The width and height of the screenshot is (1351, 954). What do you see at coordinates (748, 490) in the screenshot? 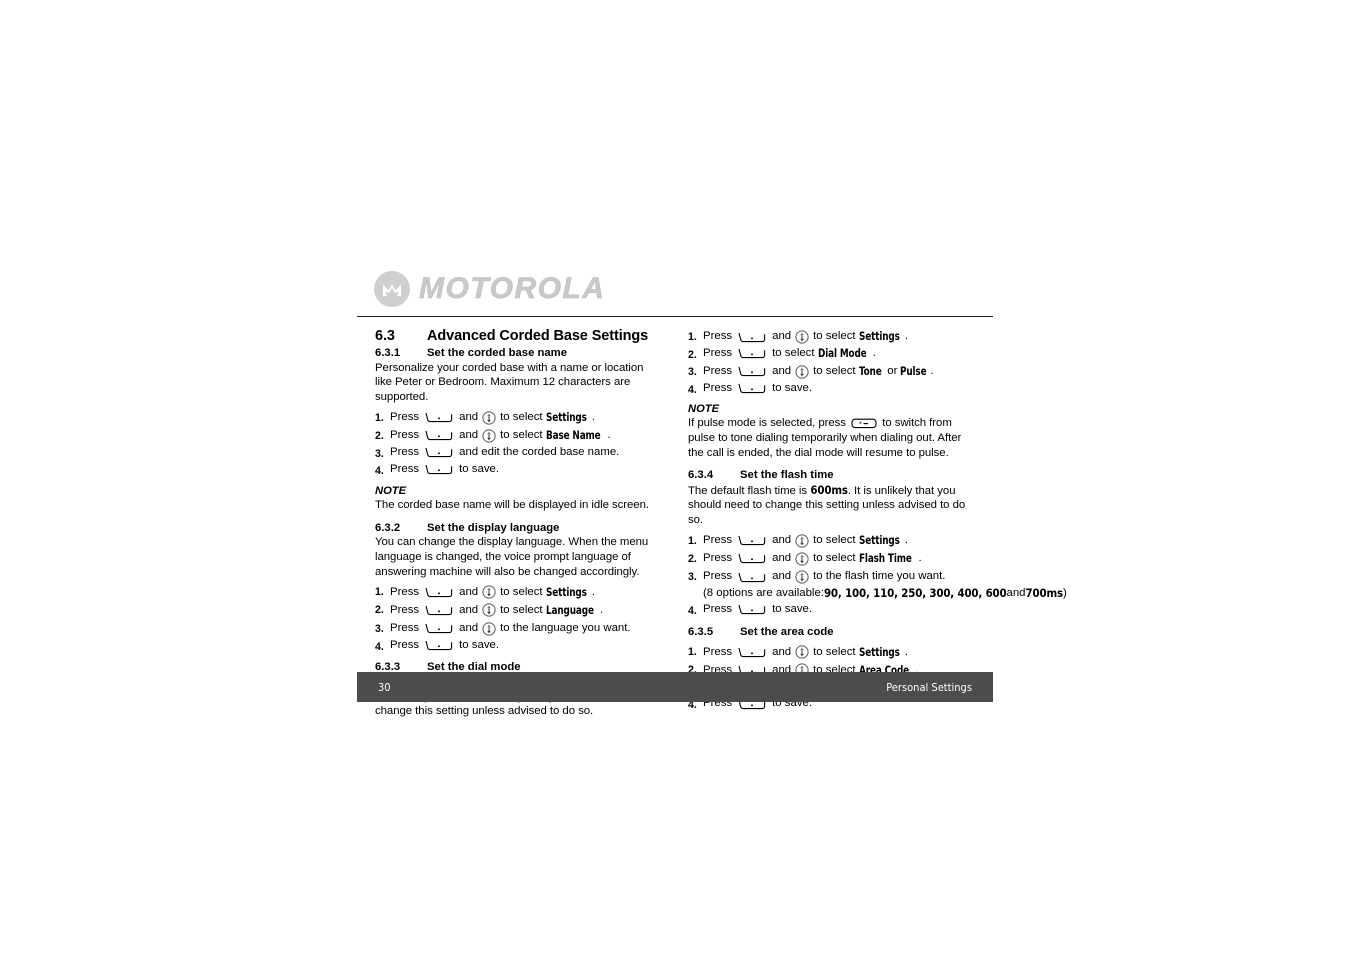
I see `paragraph-text: The default flash time is` at bounding box center [748, 490].